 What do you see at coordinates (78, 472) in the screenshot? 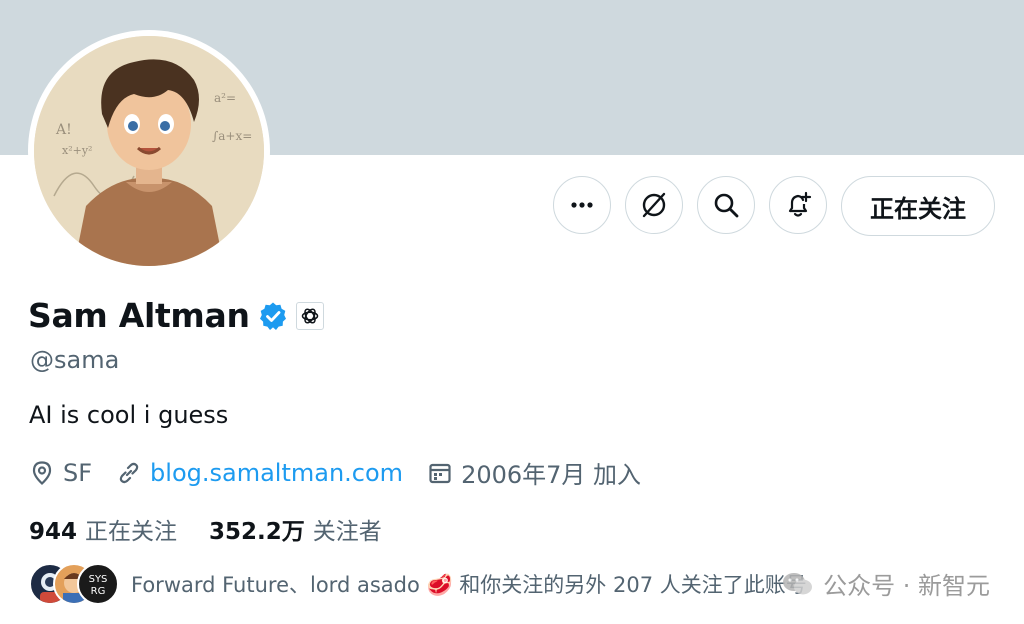
I see `location-text: SF` at bounding box center [78, 472].